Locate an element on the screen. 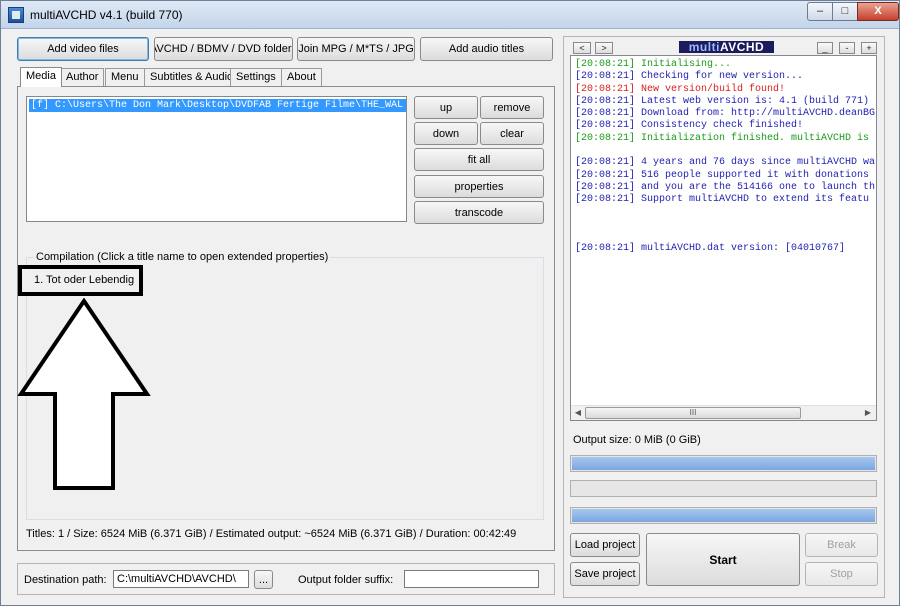 This screenshot has width=900, height=606. load-project-button: Load project is located at coordinates (605, 545).